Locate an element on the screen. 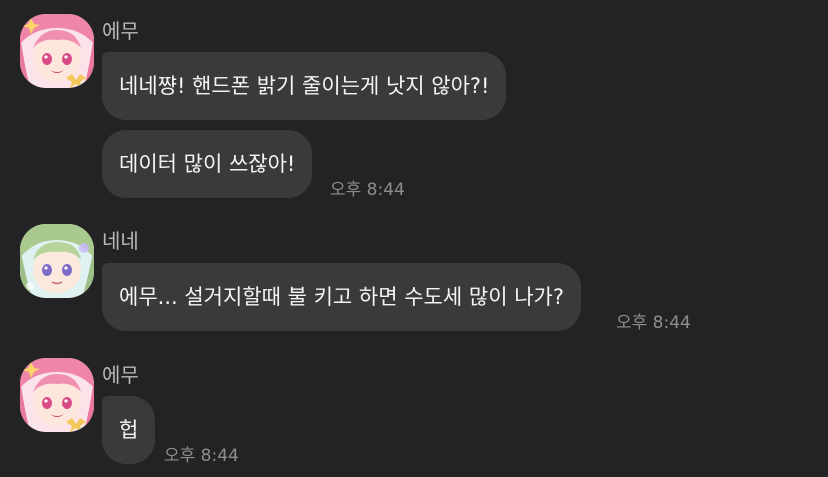 The width and height of the screenshot is (828, 477). emu-avatar-icon is located at coordinates (57, 395).